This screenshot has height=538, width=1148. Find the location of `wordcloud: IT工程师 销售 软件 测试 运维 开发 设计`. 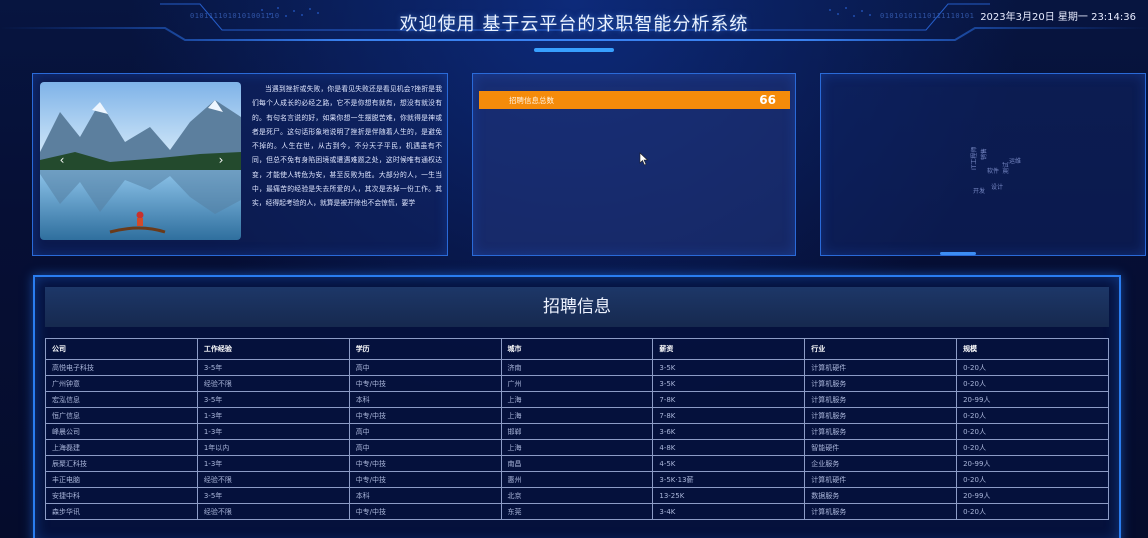

wordcloud: IT工程师 销售 软件 测试 运维 开发 设计 is located at coordinates (984, 165).